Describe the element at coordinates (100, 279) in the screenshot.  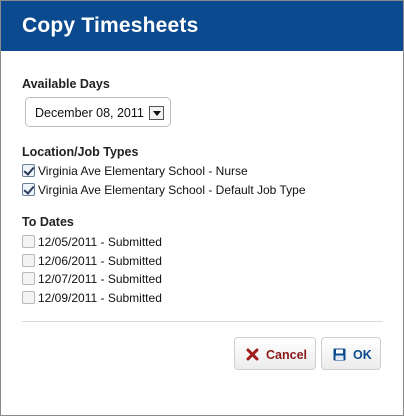
I see `to-date-label: 12/07/2011 - Submitted` at that location.